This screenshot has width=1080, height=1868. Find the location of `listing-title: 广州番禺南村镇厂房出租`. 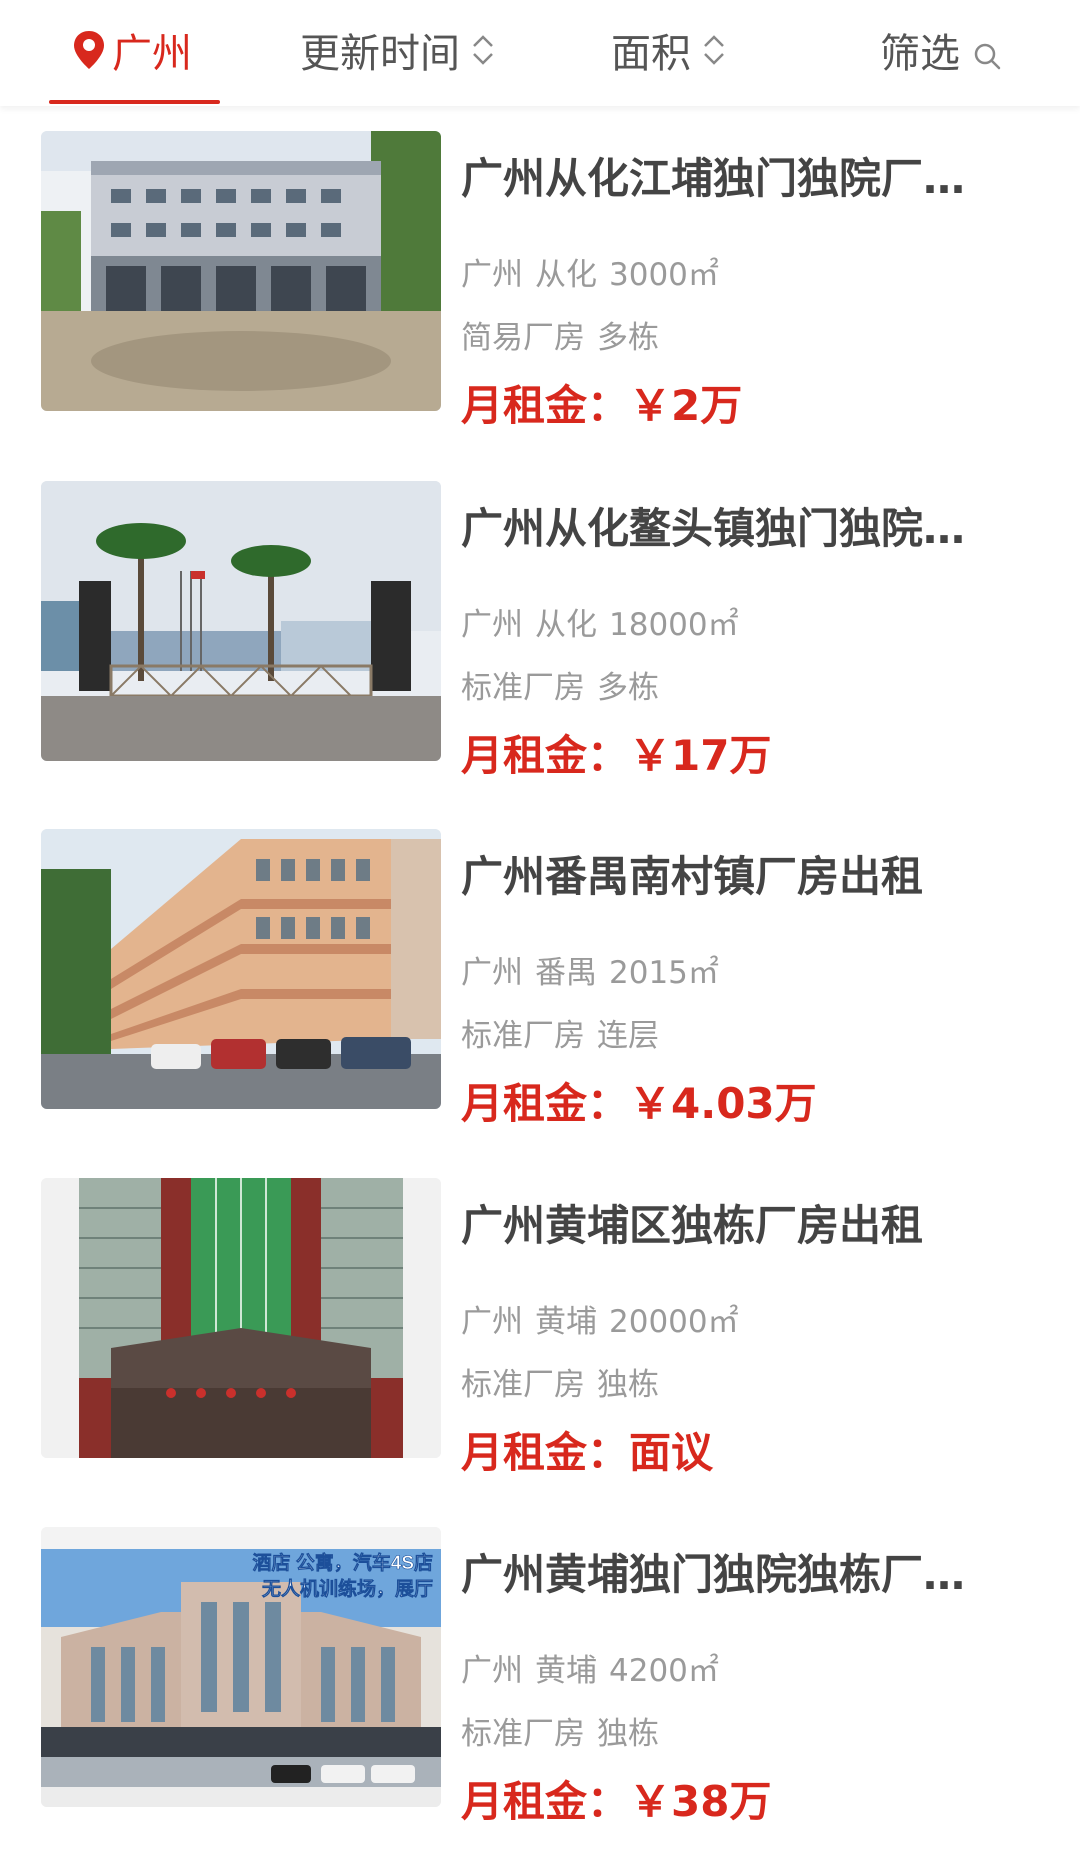

listing-title: 广州番禺南村镇厂房出租 is located at coordinates (732, 873).